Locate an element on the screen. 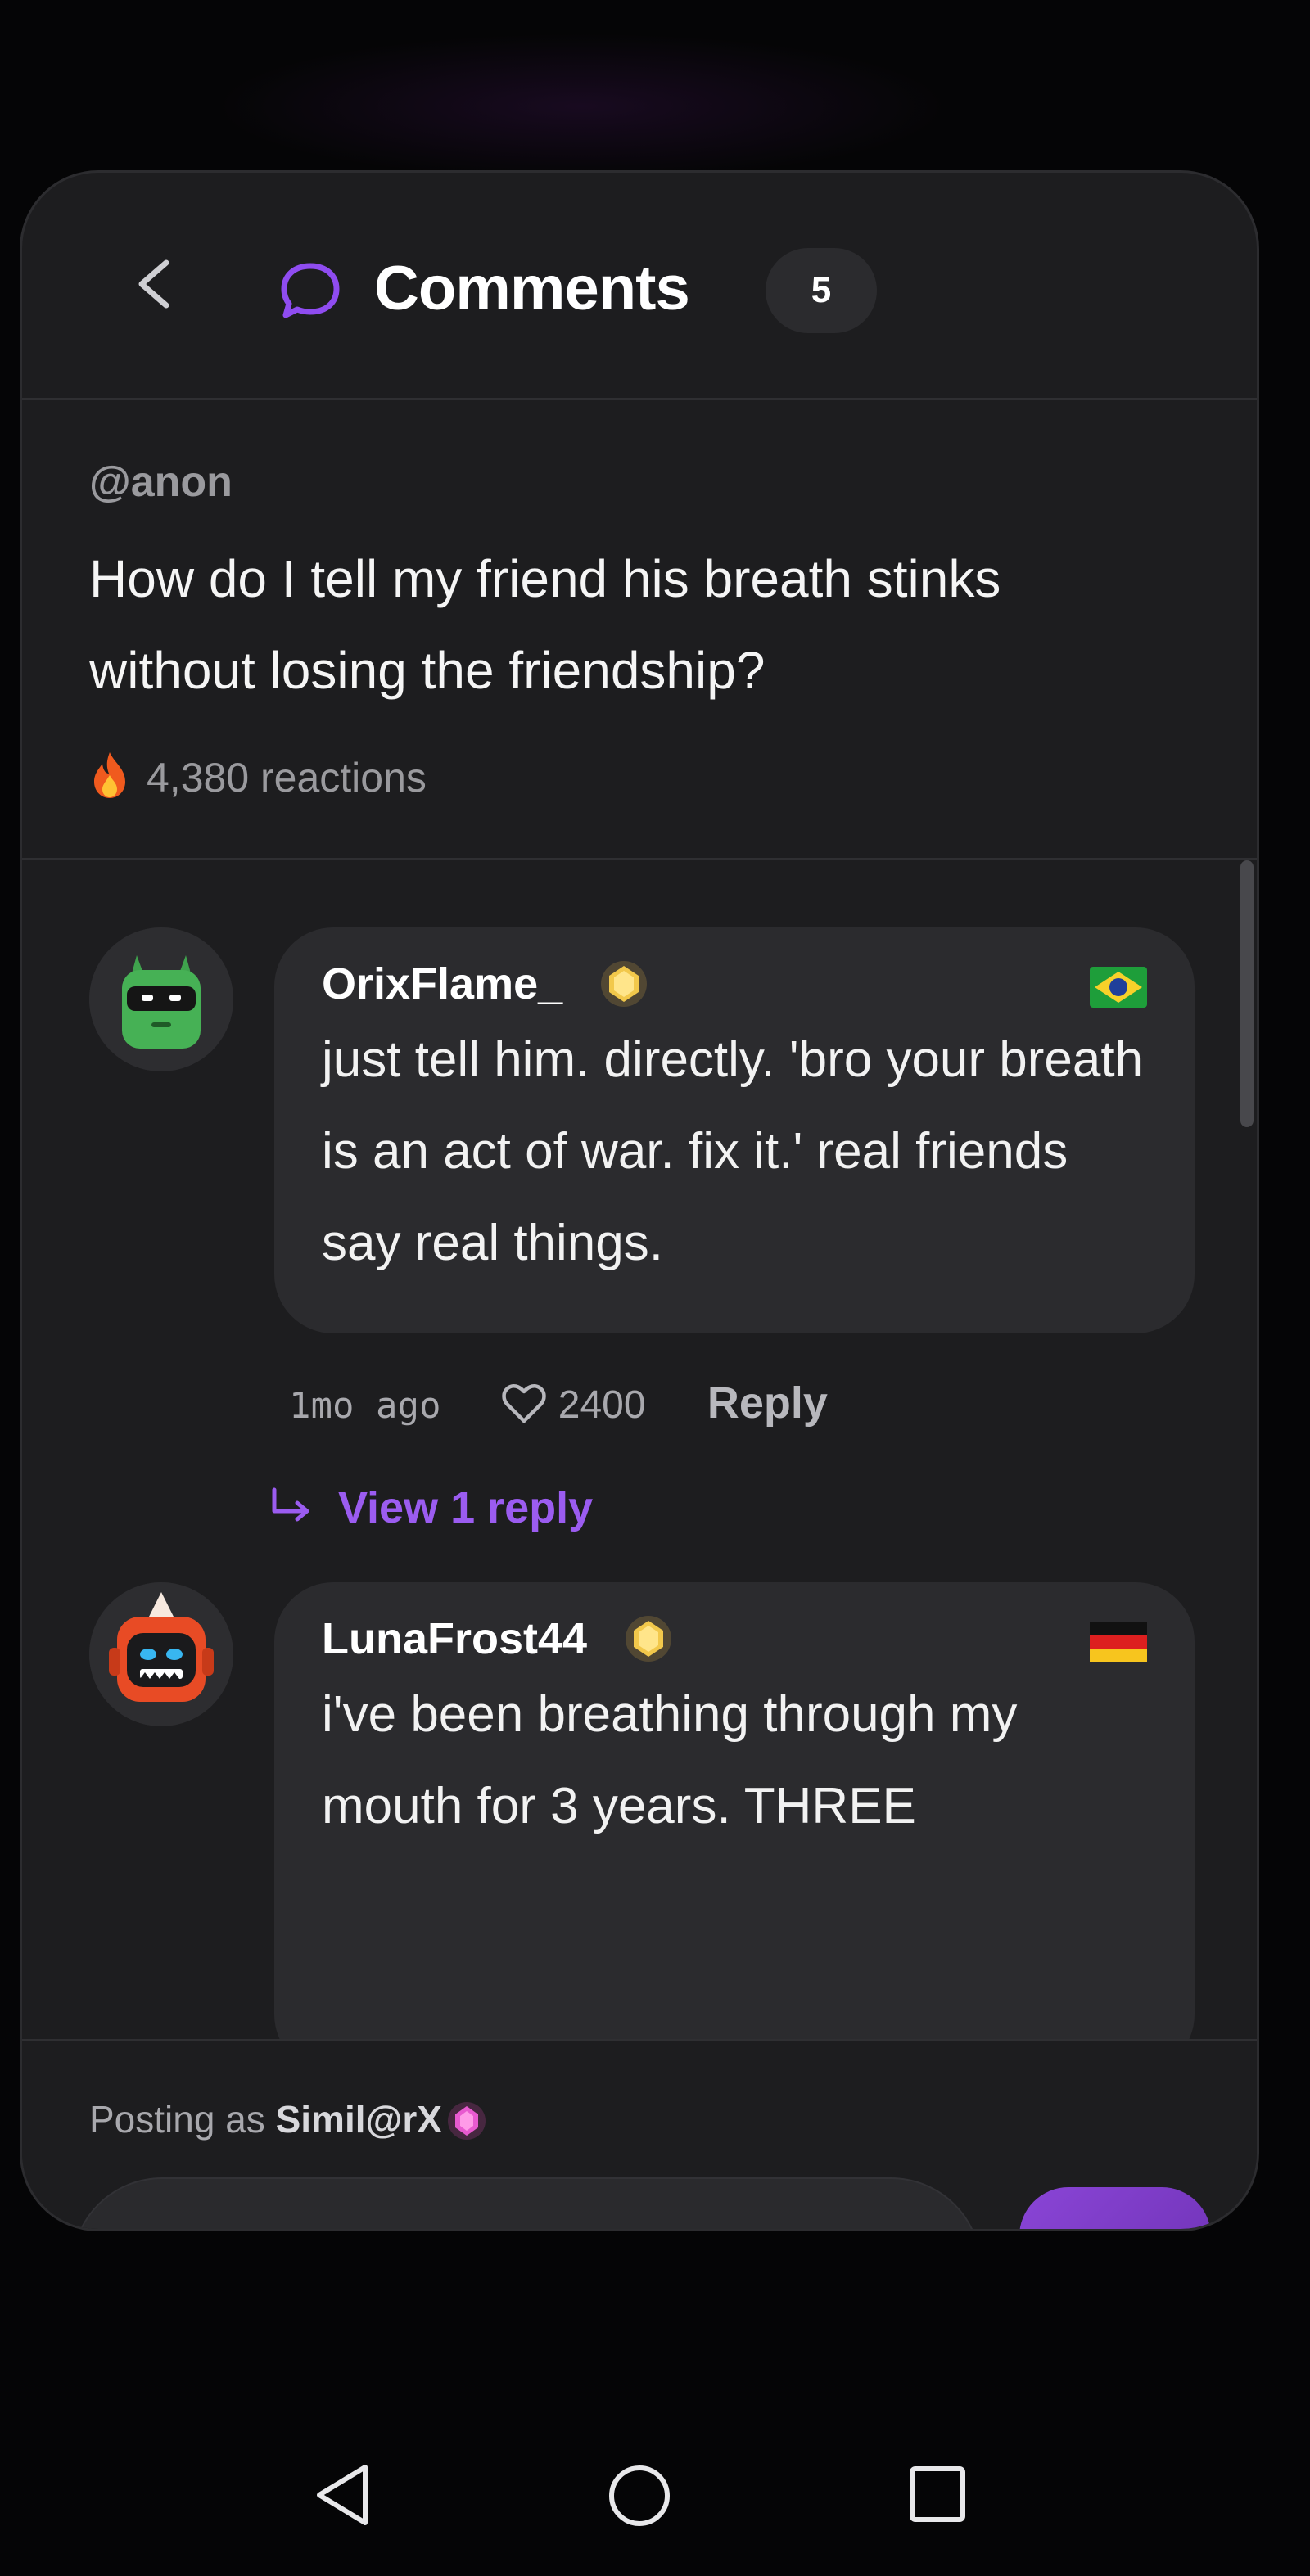 This screenshot has width=1310, height=2576. pink-gem-icon is located at coordinates (466, 2121).